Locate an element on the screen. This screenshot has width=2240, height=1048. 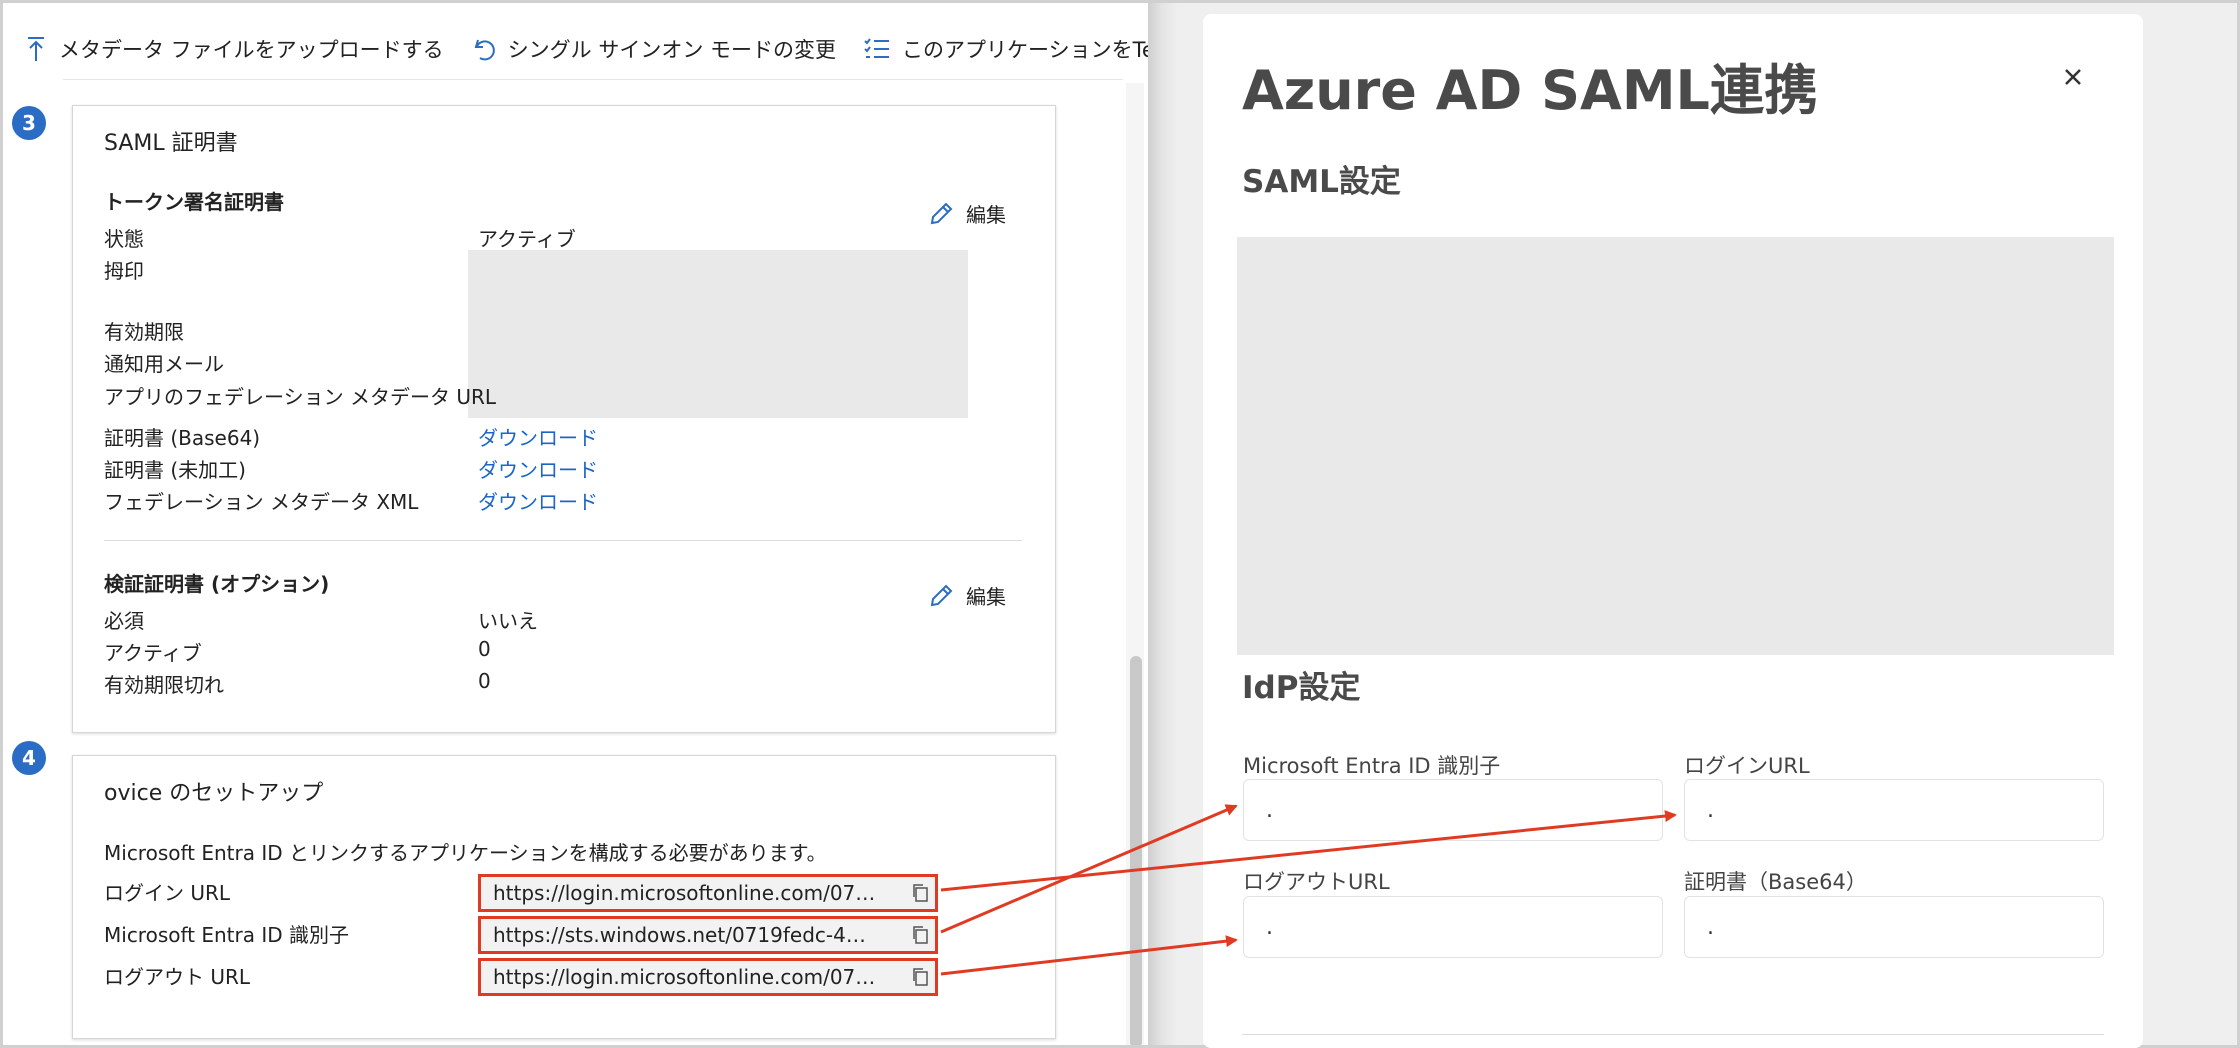
cert-base64-download-link: ダウンロード is located at coordinates (538, 436).